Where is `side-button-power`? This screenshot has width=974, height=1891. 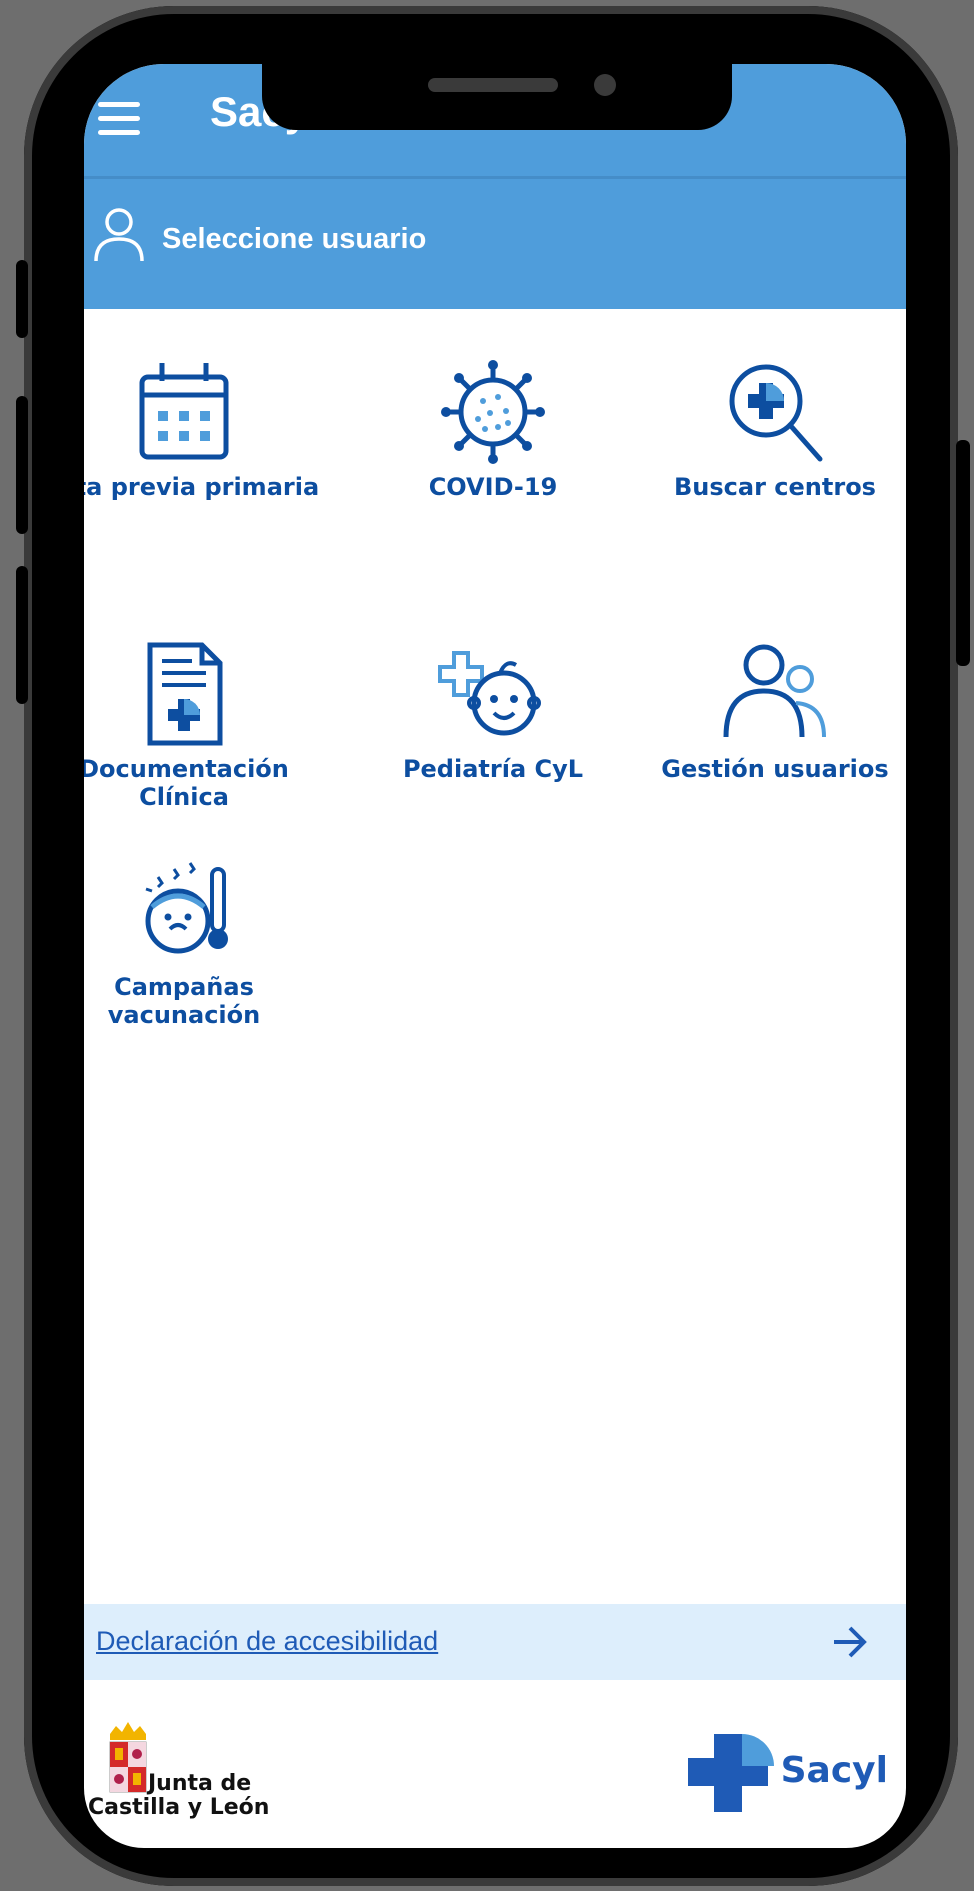 side-button-power is located at coordinates (963, 553).